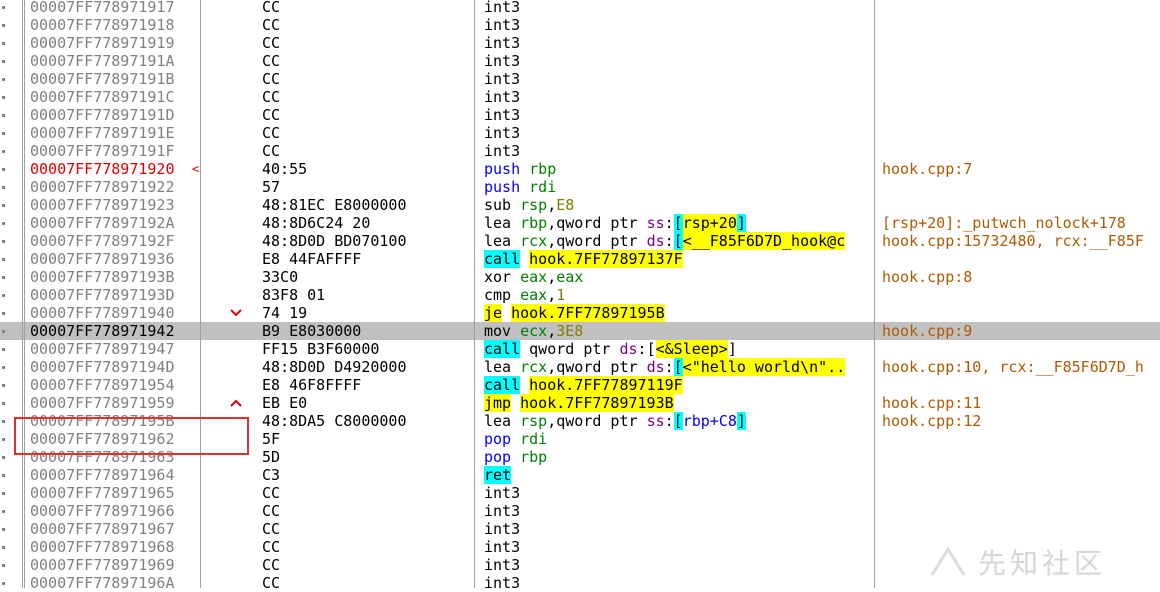 This screenshot has height=592, width=1160. Describe the element at coordinates (580, 493) in the screenshot. I see `disasm-row: 00007FF778971965 CC int3` at that location.